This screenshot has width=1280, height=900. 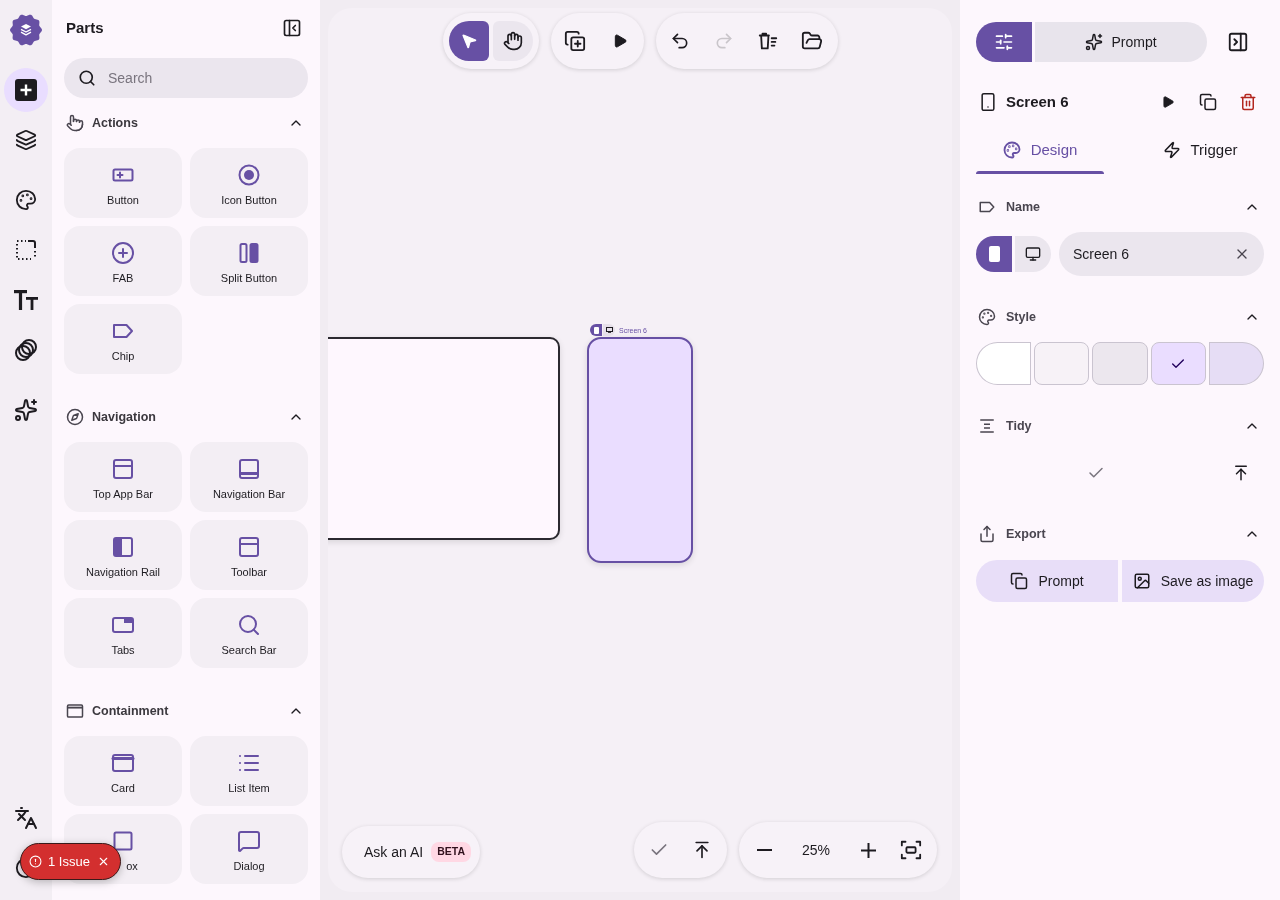 What do you see at coordinates (574, 41) in the screenshot?
I see `stacked-plus-icon` at bounding box center [574, 41].